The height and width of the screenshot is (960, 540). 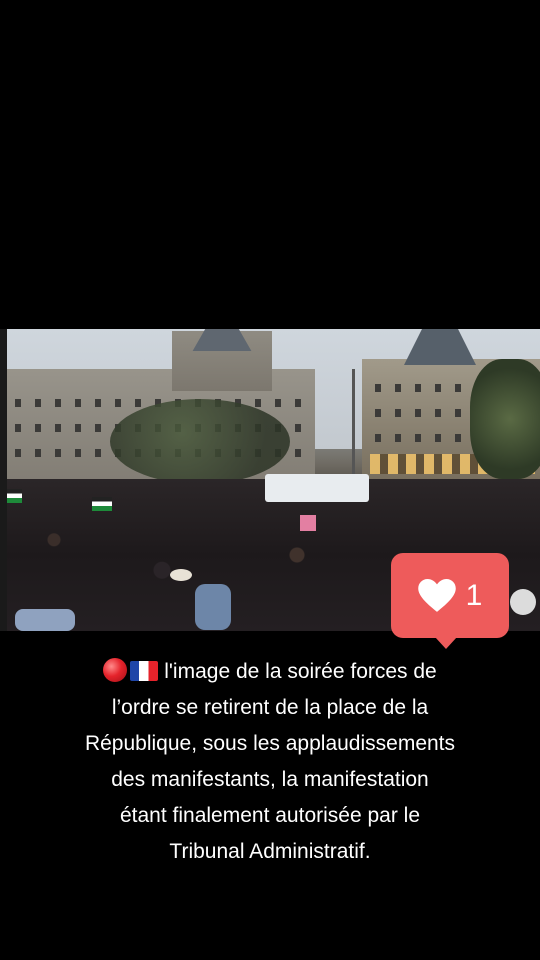 What do you see at coordinates (353, 424) in the screenshot?
I see `antenna-pole` at bounding box center [353, 424].